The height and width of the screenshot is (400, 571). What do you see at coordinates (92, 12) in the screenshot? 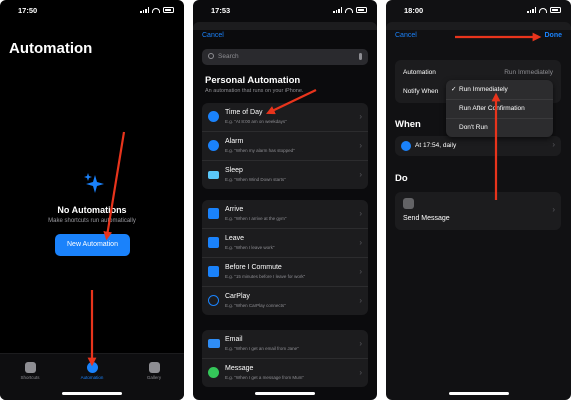
I see `status-bar: 17:50` at bounding box center [92, 12].